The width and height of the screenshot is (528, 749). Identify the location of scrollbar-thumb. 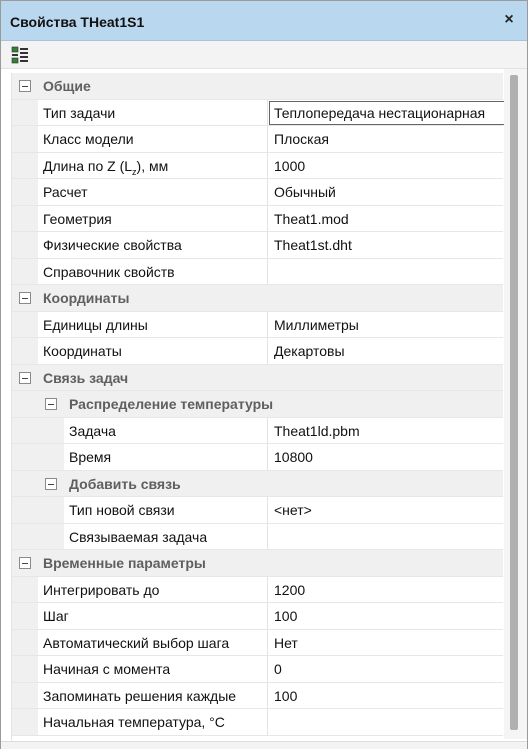
(514, 402).